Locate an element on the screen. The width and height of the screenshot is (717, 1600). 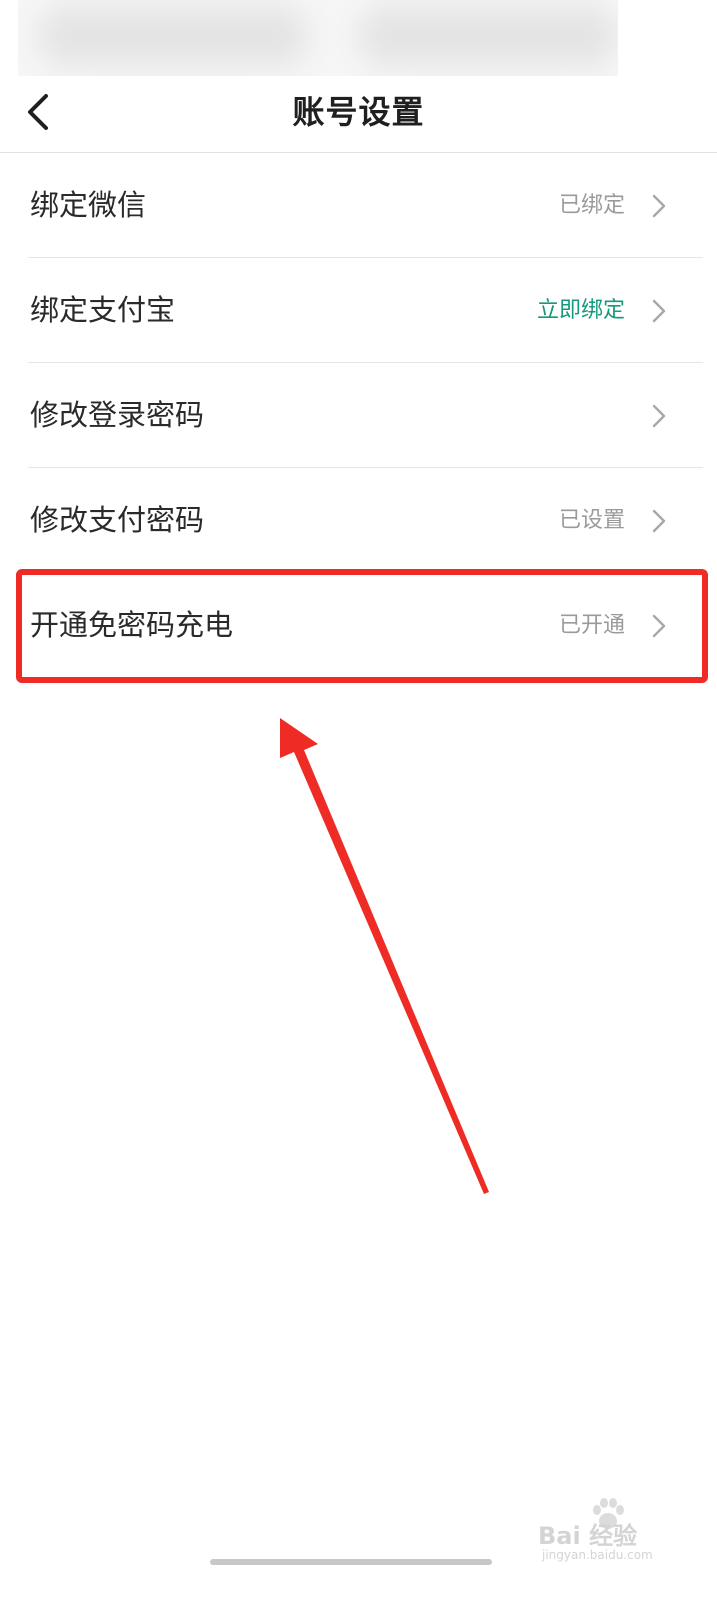
setting-row-password-free-charging: 开通免密码充电 已开通 is located at coordinates (358, 625).